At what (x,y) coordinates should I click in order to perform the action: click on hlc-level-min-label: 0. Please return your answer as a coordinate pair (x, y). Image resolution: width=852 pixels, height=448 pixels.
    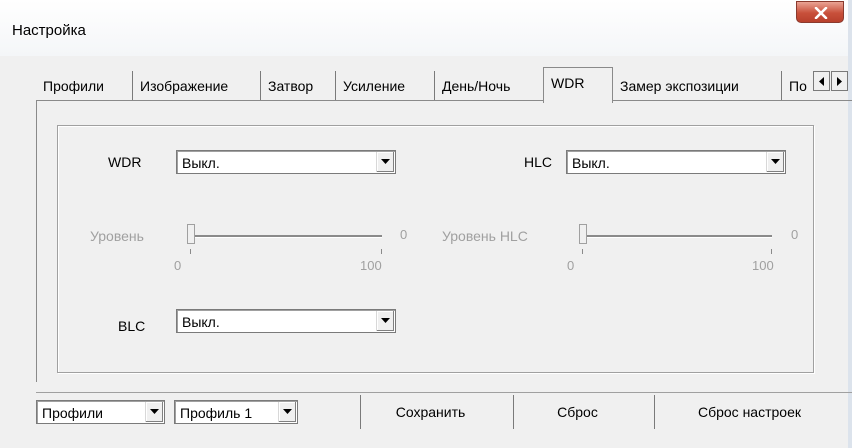
    Looking at the image, I should click on (571, 265).